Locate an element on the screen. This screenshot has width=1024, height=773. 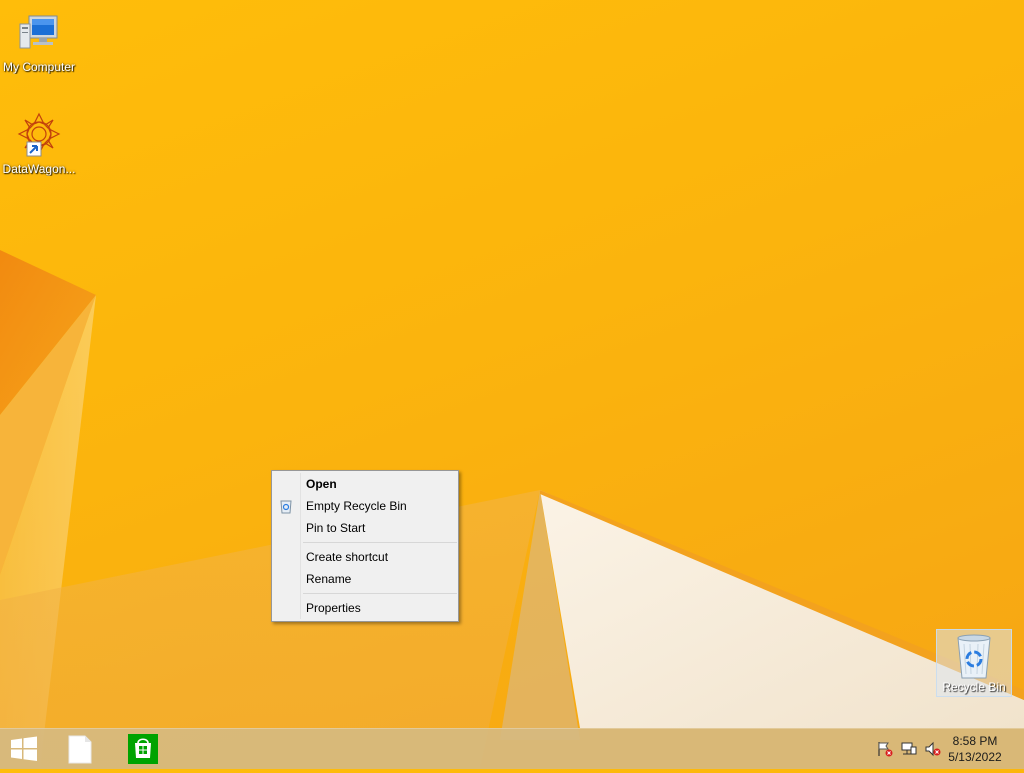
store-icon is located at coordinates (143, 749).